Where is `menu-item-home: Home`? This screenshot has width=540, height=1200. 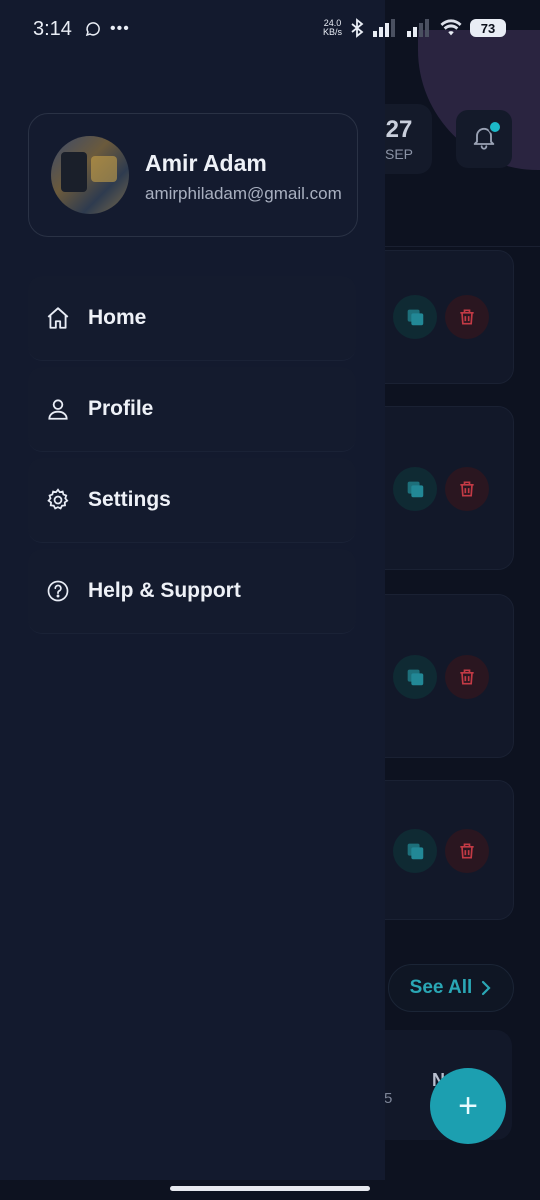 menu-item-home: Home is located at coordinates (192, 318).